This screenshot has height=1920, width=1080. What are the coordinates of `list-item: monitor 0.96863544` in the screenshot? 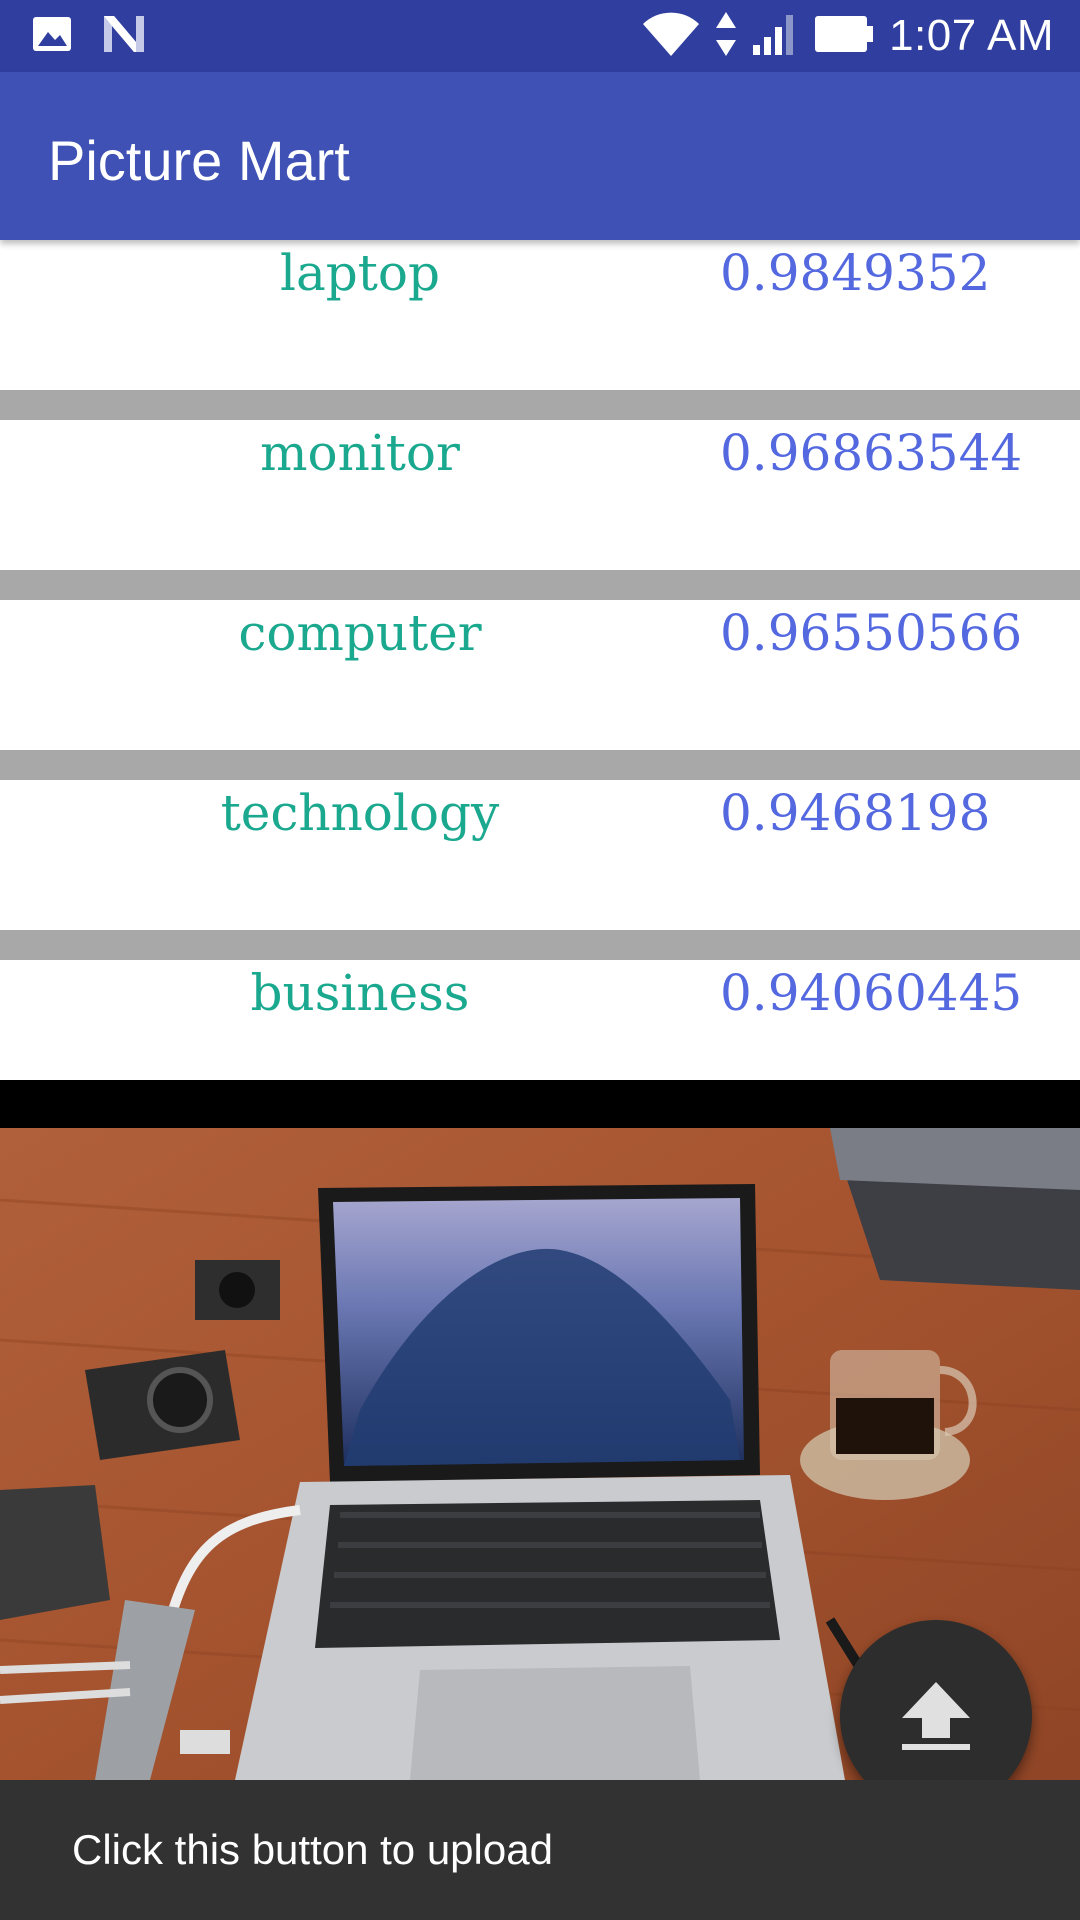 It's located at (540, 495).